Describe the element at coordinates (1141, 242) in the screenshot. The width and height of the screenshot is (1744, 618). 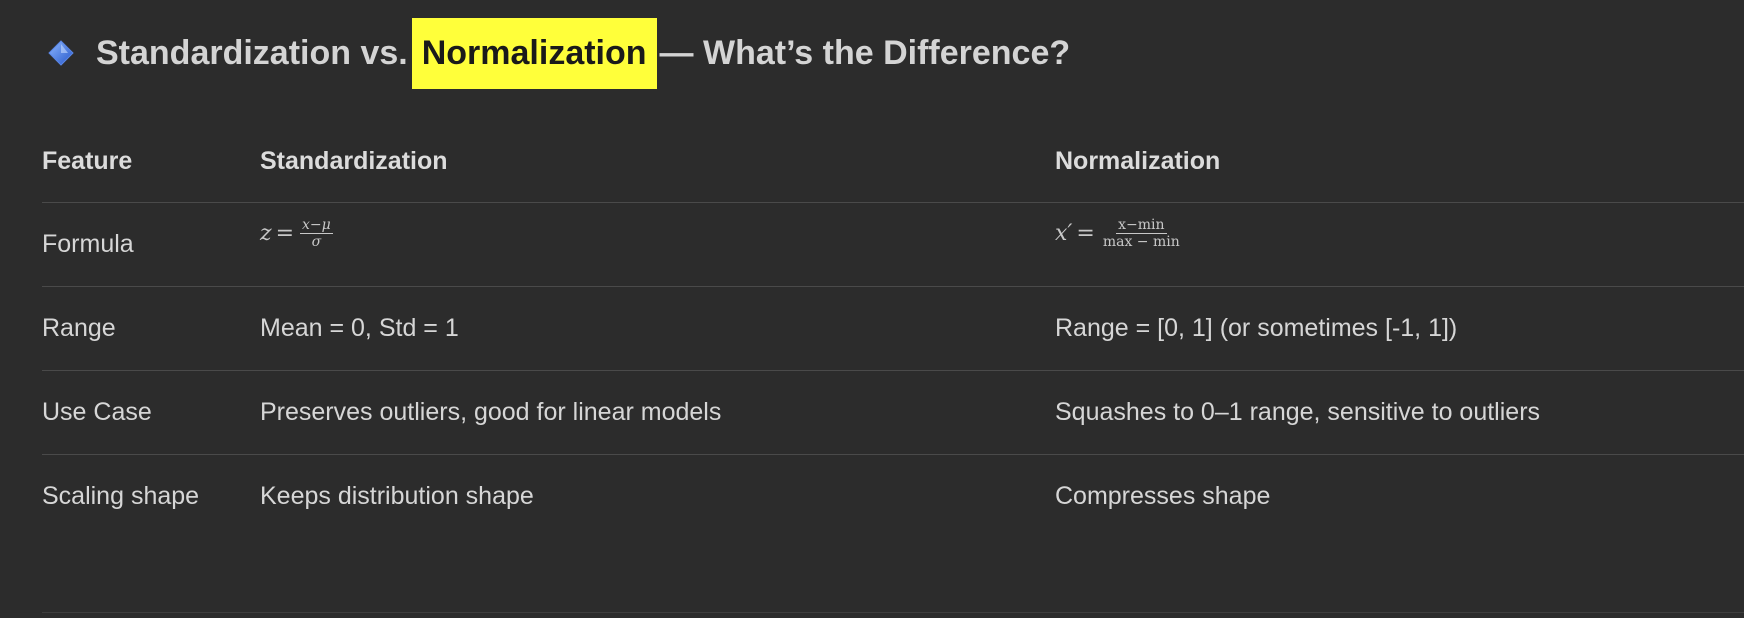
I see `formula-denominator: max − min` at that location.